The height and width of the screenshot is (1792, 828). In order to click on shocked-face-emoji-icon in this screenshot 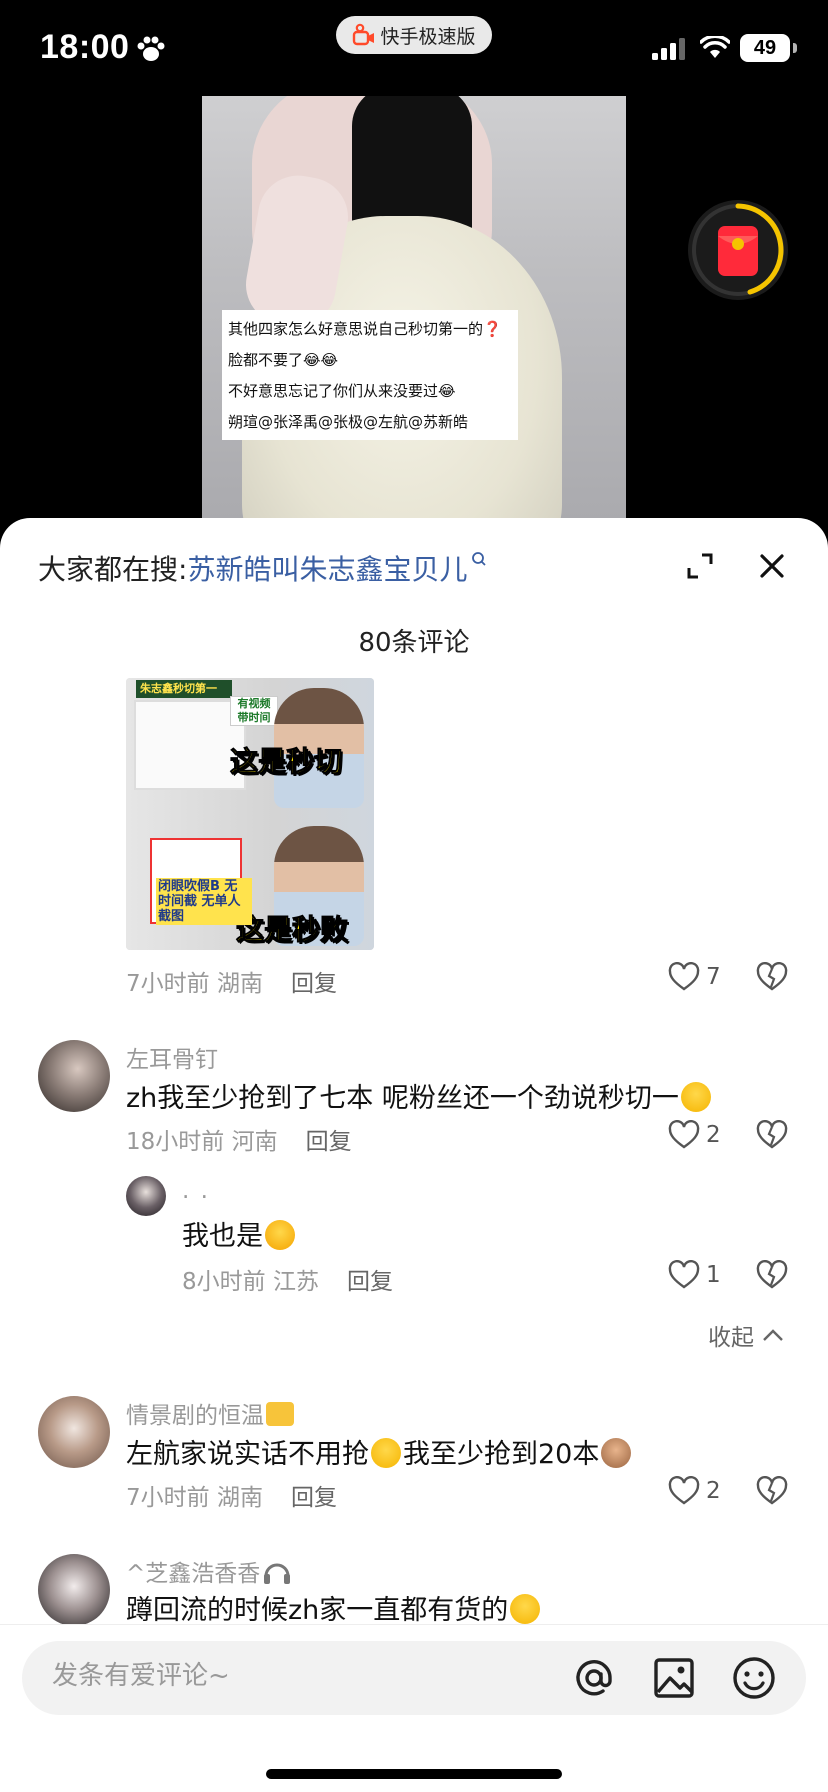, I will do `click(386, 1453)`.